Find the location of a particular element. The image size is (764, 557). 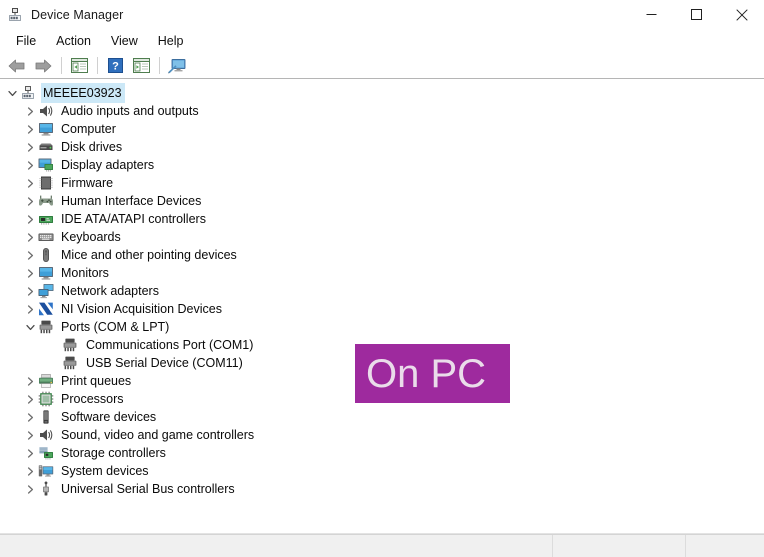

tree-item-ide-ata-atapi-controllers: IDE ATA/ATAPI controllers is located at coordinates (382, 219).